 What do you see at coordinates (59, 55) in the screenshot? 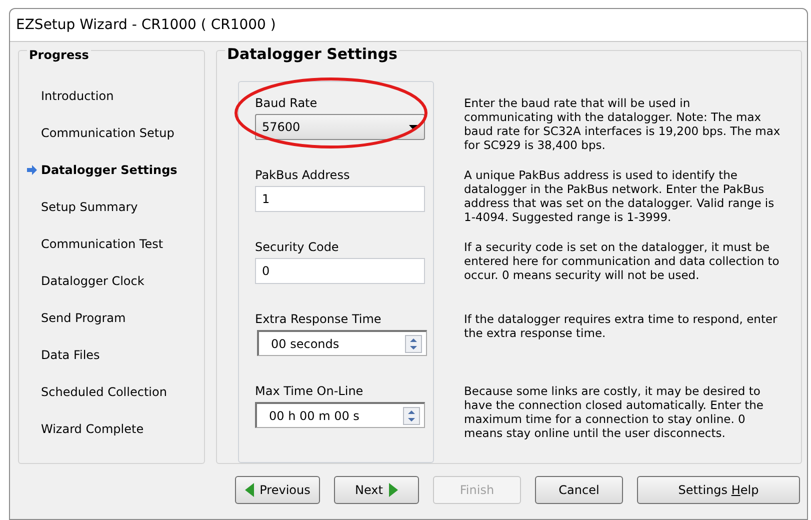
I see `group-title: Progress` at bounding box center [59, 55].